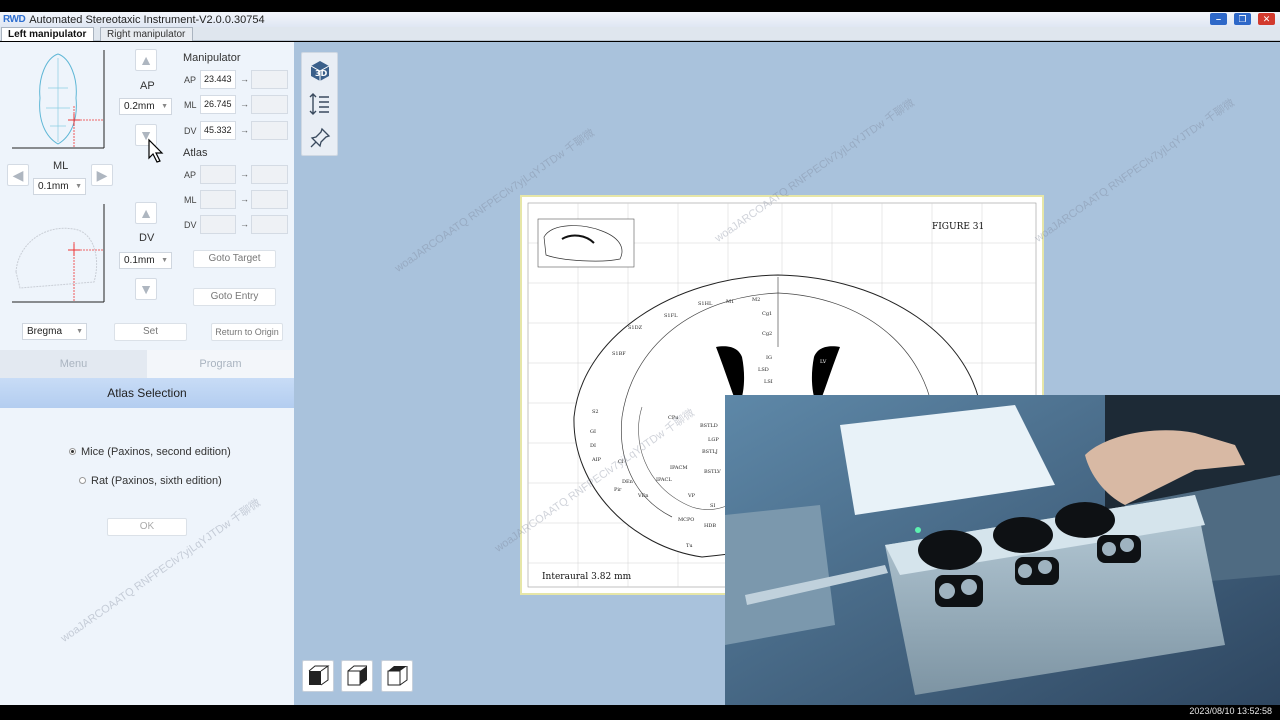  What do you see at coordinates (156, 452) in the screenshot?
I see `mice-option-label: Mice (Paxinos, second edition)` at bounding box center [156, 452].